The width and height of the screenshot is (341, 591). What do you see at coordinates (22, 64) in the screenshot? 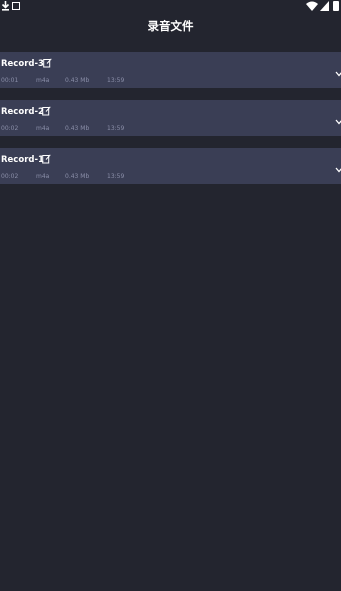
I see `recording-name: Record-3` at bounding box center [22, 64].